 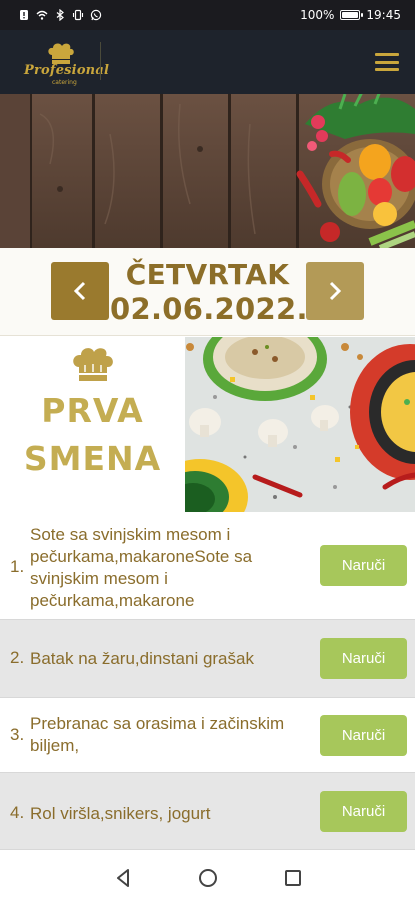 I want to click on menu-item-text: Rol viršla,snikers, jogurt, so click(x=120, y=813).